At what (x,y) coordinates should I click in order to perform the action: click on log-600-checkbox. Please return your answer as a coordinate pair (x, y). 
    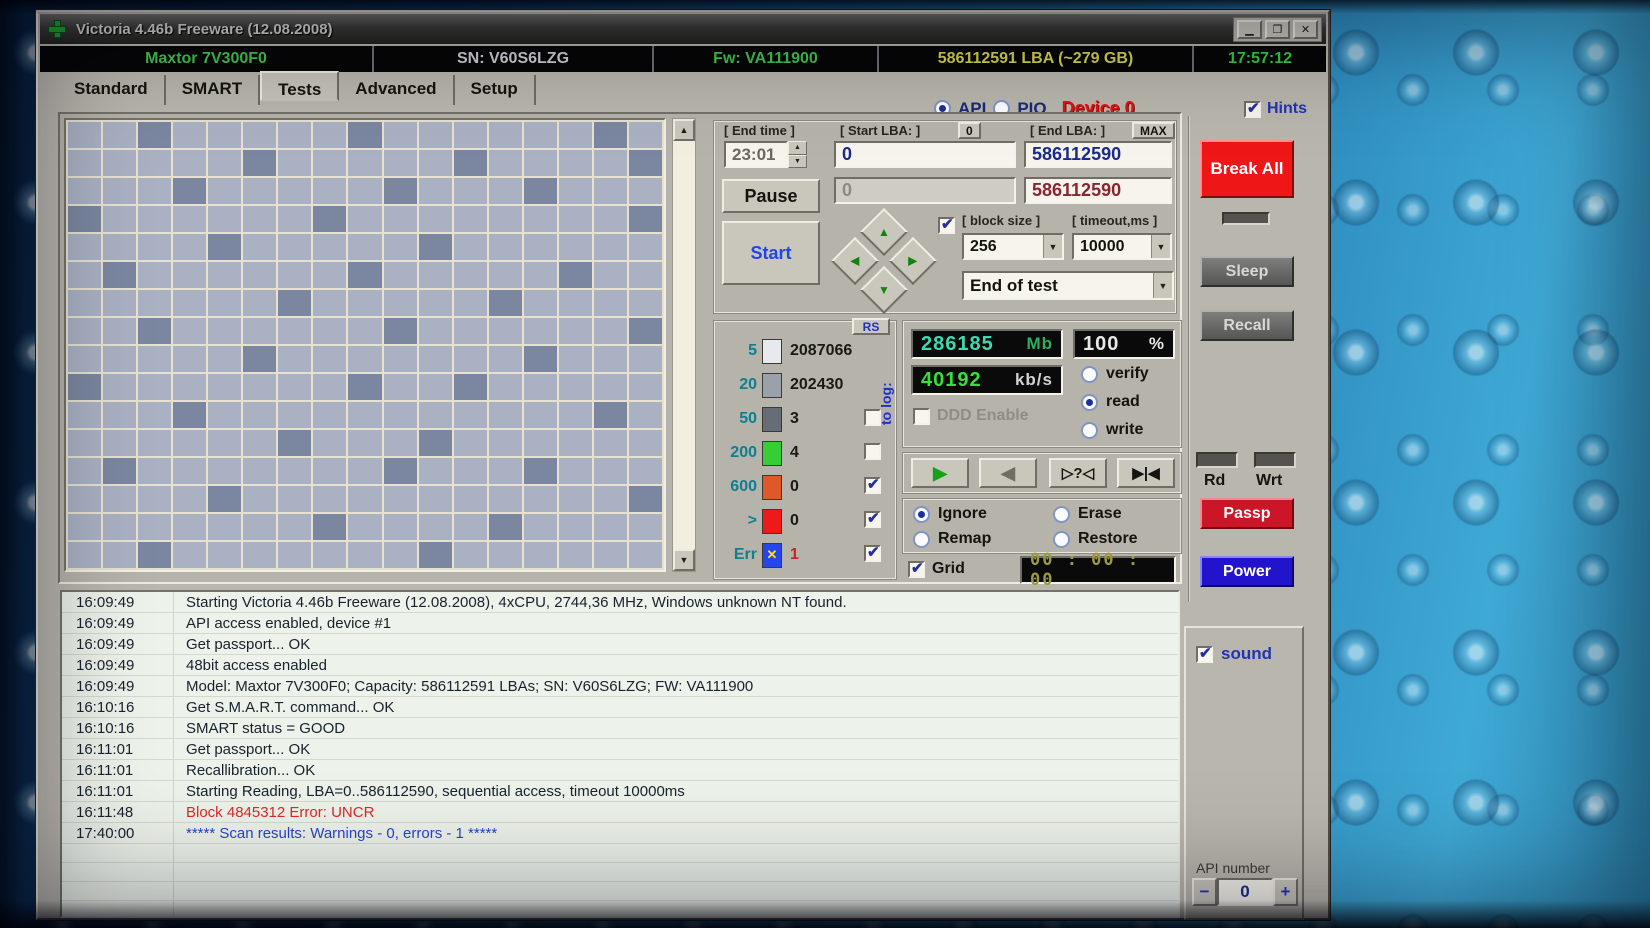
    Looking at the image, I should click on (872, 484).